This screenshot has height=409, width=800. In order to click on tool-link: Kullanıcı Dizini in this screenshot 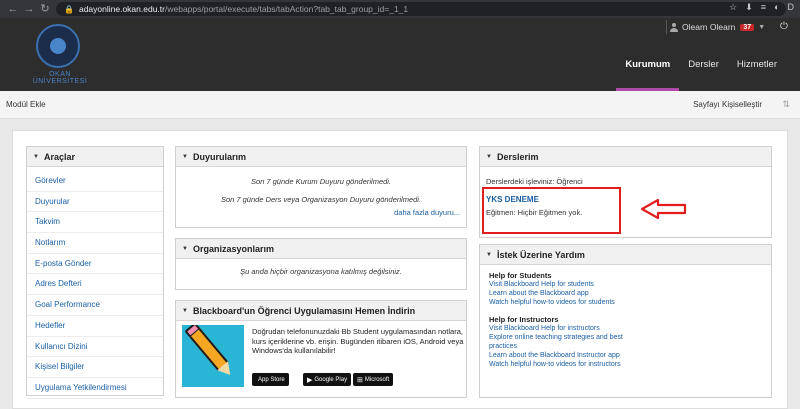, I will do `click(95, 347)`.